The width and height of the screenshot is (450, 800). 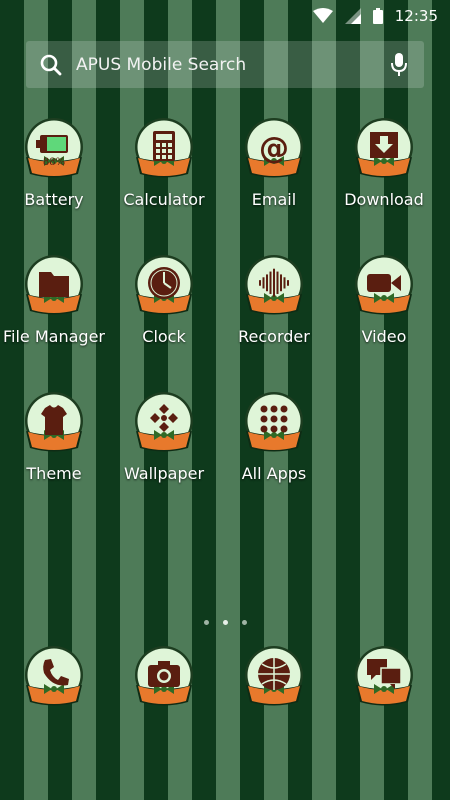 I want to click on dock-browser-globe, so click(x=274, y=681).